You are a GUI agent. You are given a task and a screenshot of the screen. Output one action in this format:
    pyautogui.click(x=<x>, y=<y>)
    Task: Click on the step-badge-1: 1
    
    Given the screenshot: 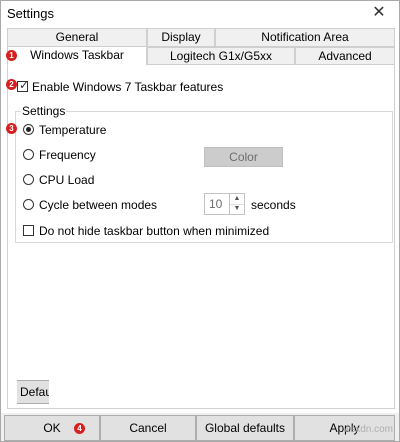 What is the action you would take?
    pyautogui.click(x=11, y=55)
    